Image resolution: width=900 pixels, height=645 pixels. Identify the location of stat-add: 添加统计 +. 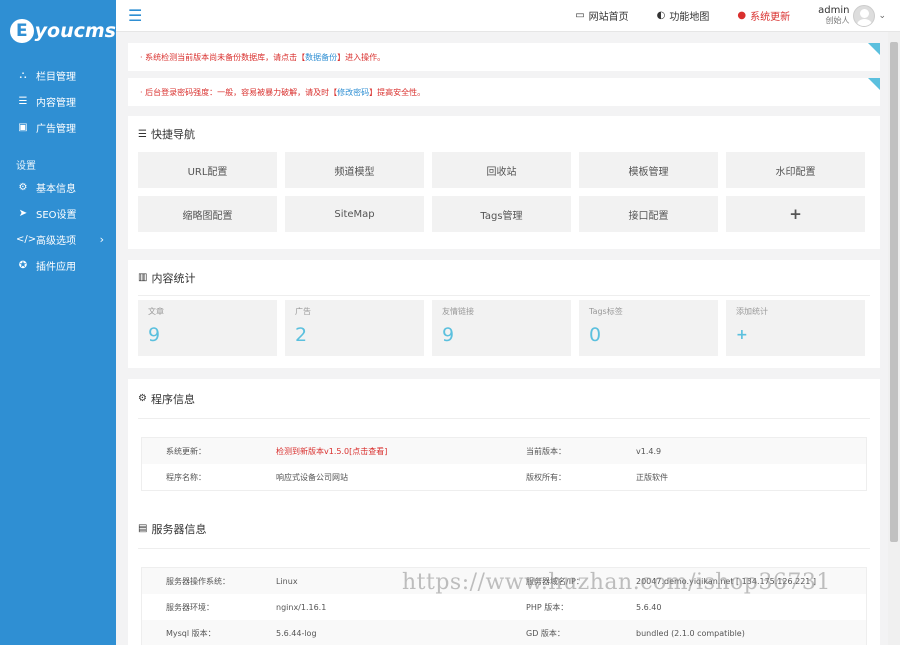
(795, 328).